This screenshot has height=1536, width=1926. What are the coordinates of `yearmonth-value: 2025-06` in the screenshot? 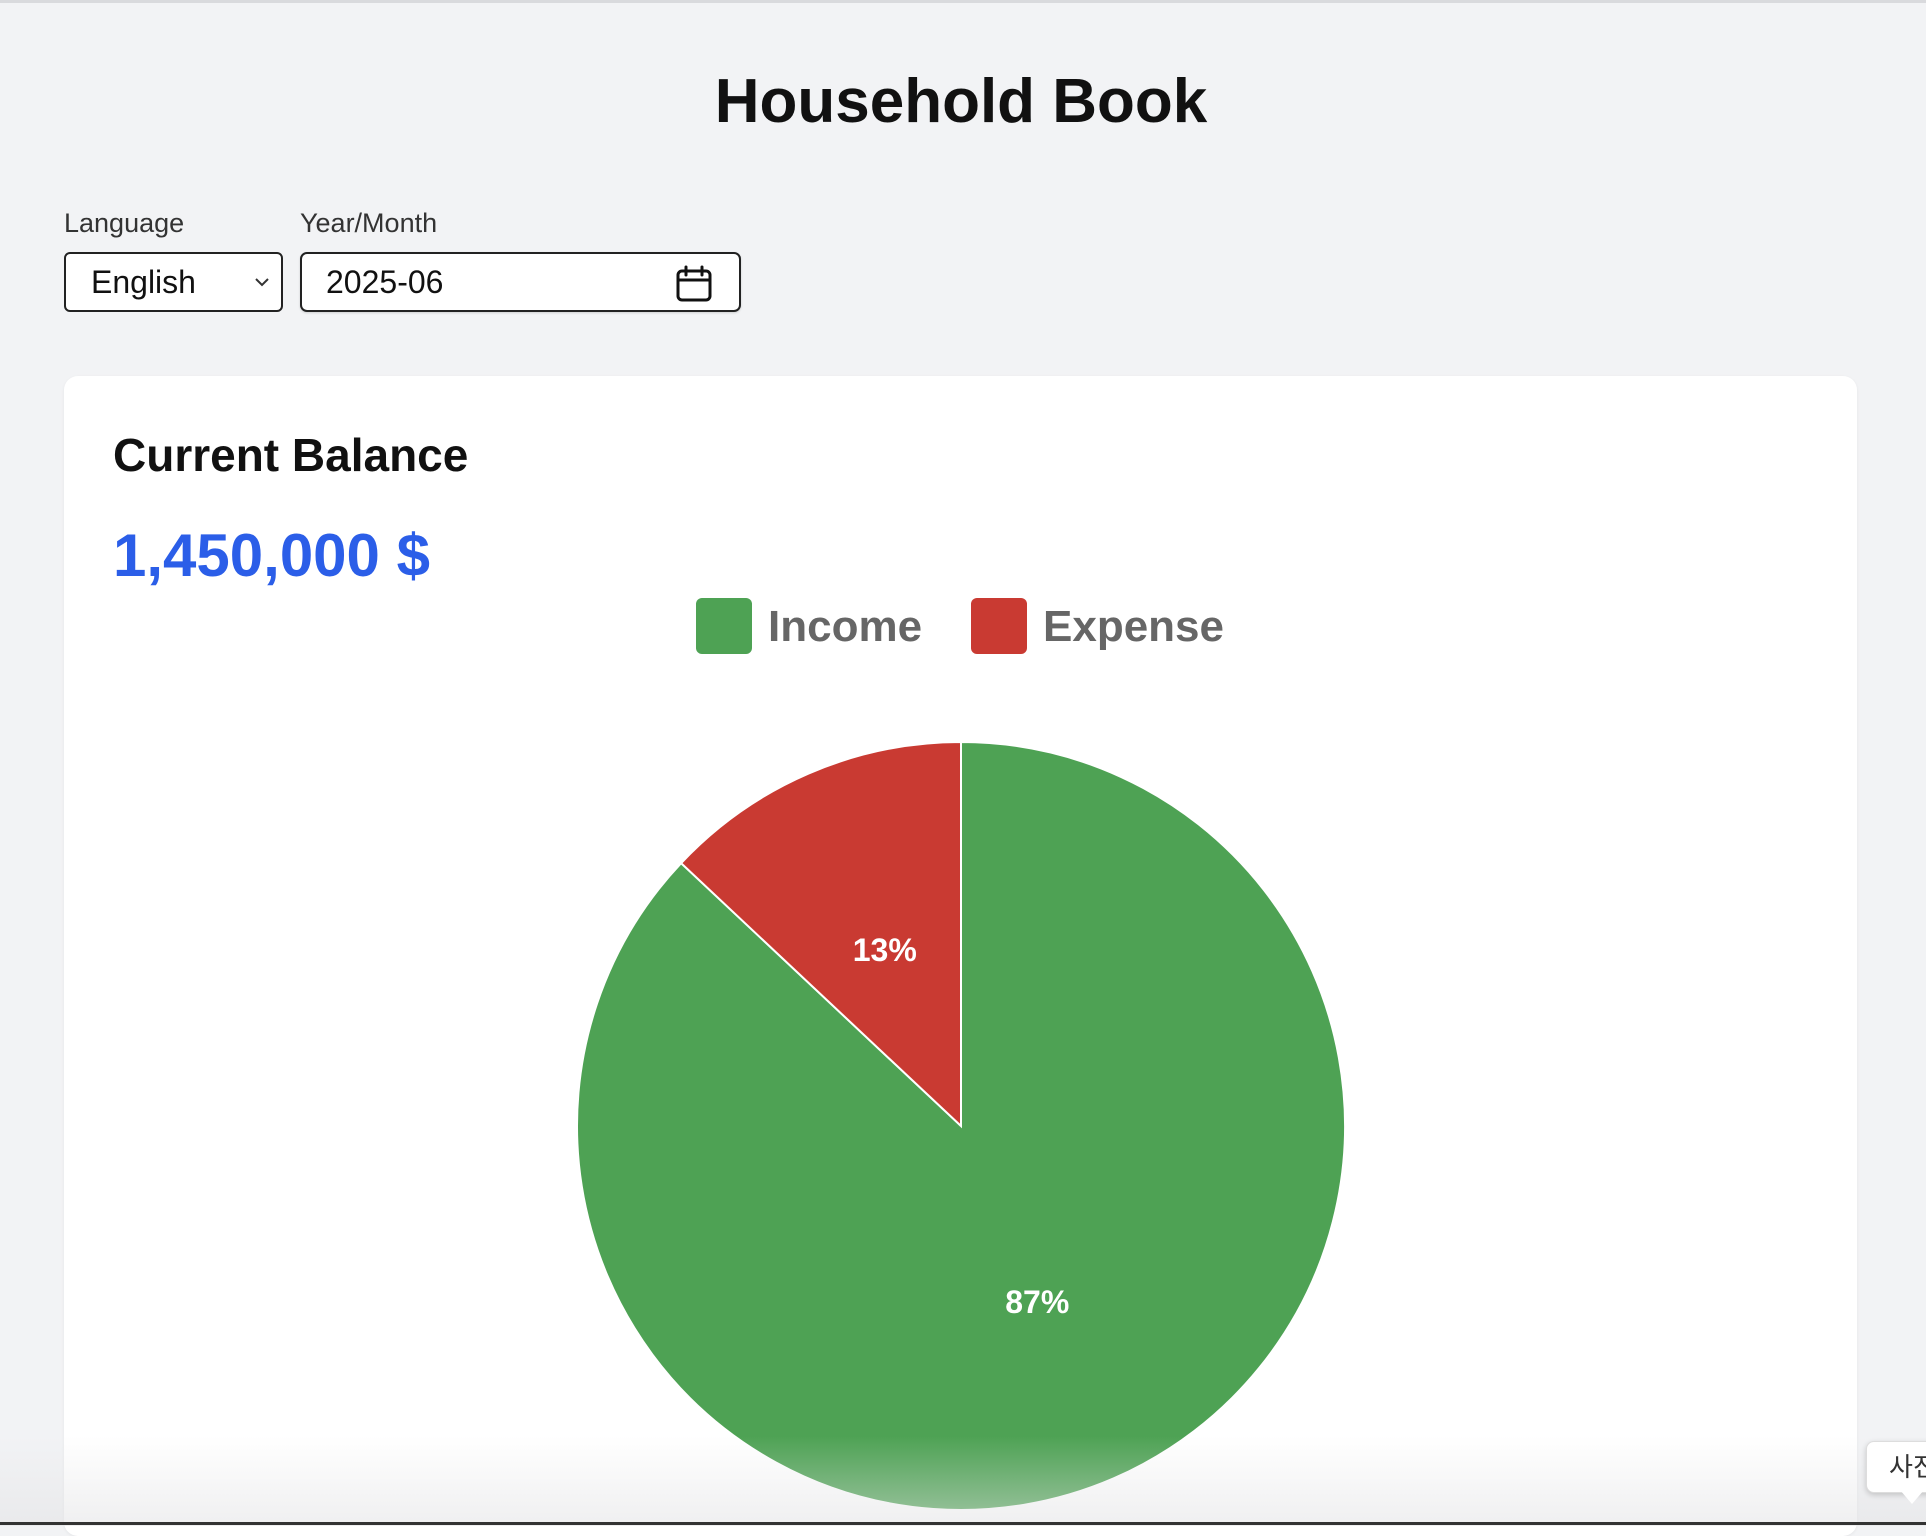 It's located at (385, 282).